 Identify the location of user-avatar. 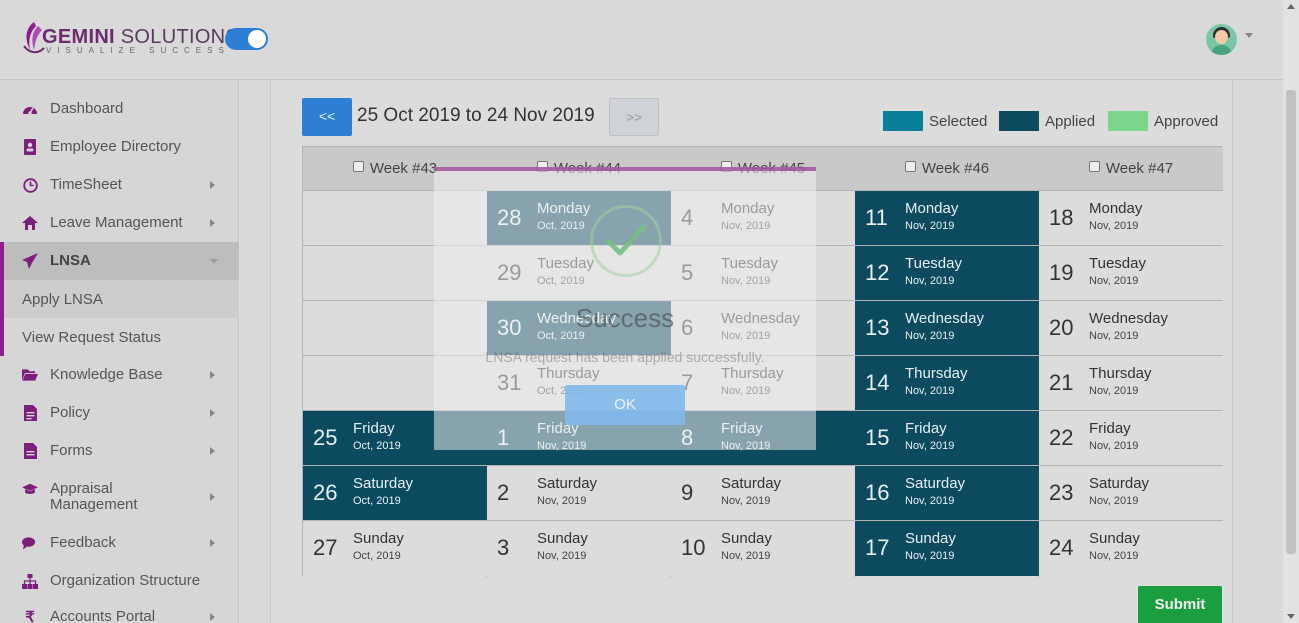
(1221, 39).